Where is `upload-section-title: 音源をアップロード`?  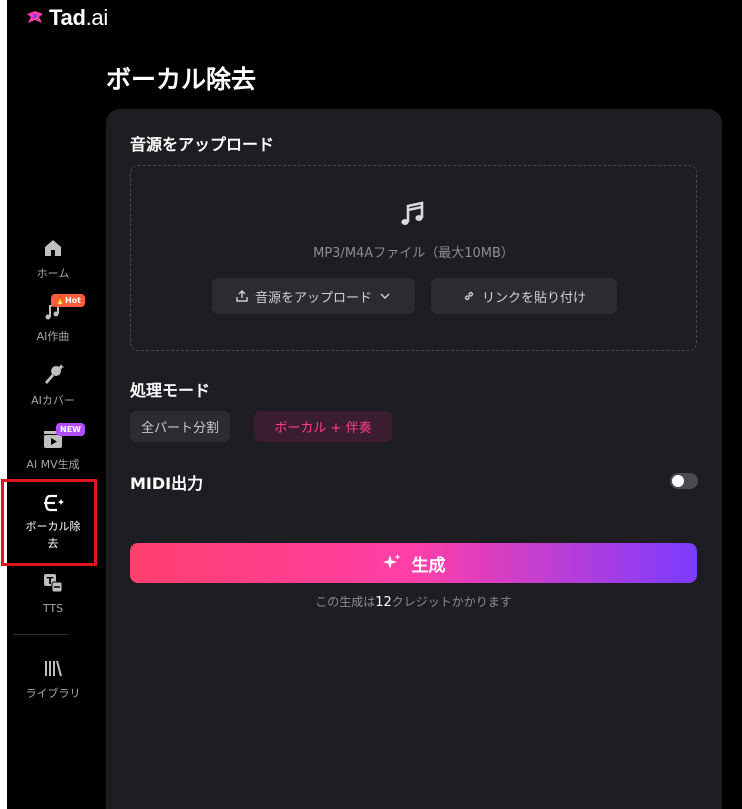
upload-section-title: 音源をアップロード is located at coordinates (202, 144).